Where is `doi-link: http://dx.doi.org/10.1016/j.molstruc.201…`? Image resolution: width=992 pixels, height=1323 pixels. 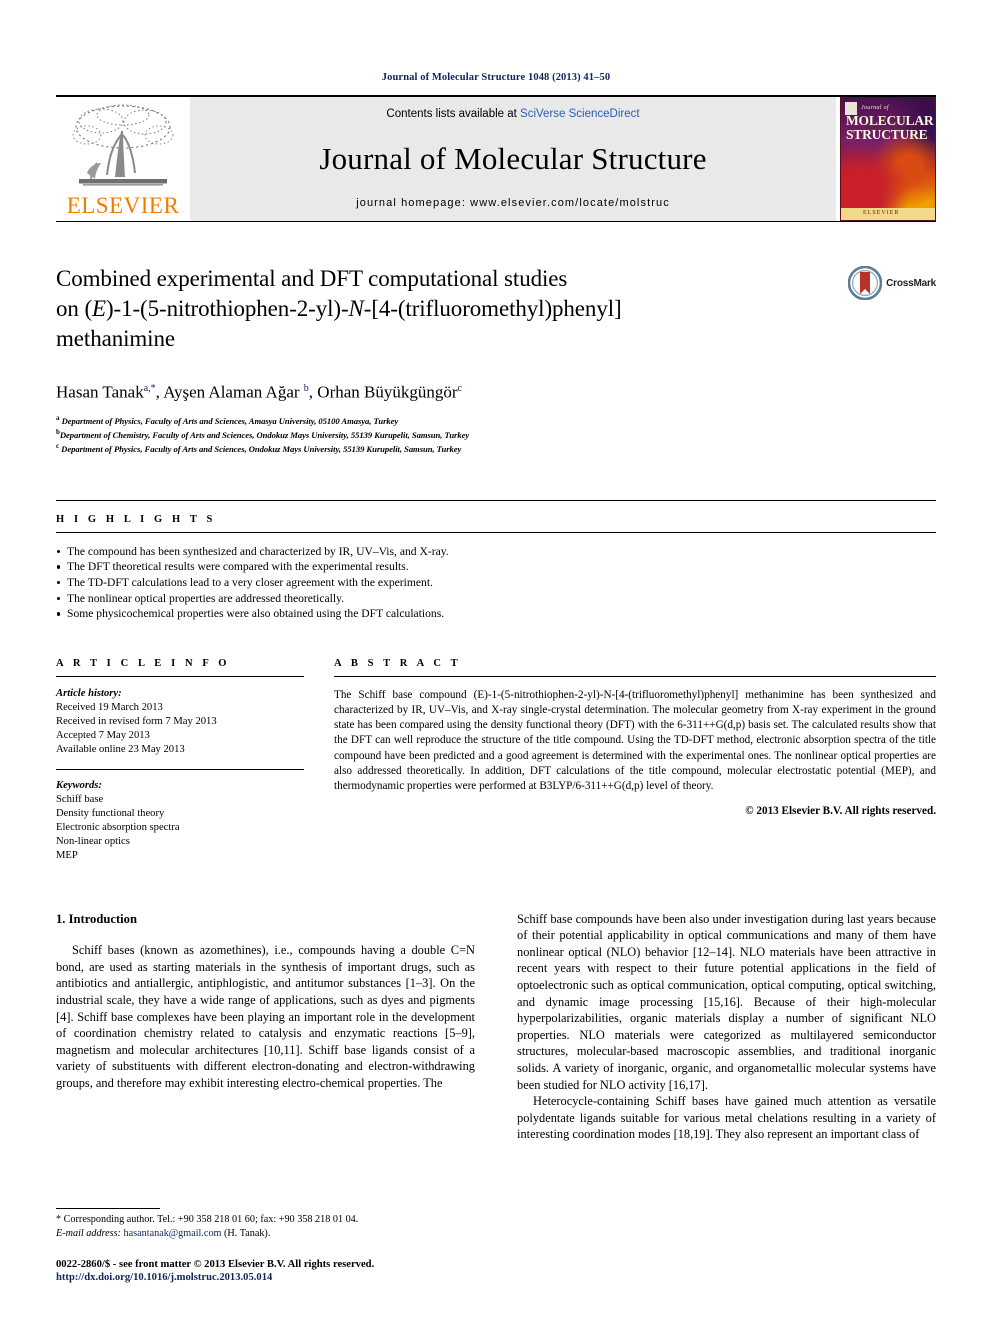 doi-link: http://dx.doi.org/10.1016/j.molstruc.201… is located at coordinates (164, 1277).